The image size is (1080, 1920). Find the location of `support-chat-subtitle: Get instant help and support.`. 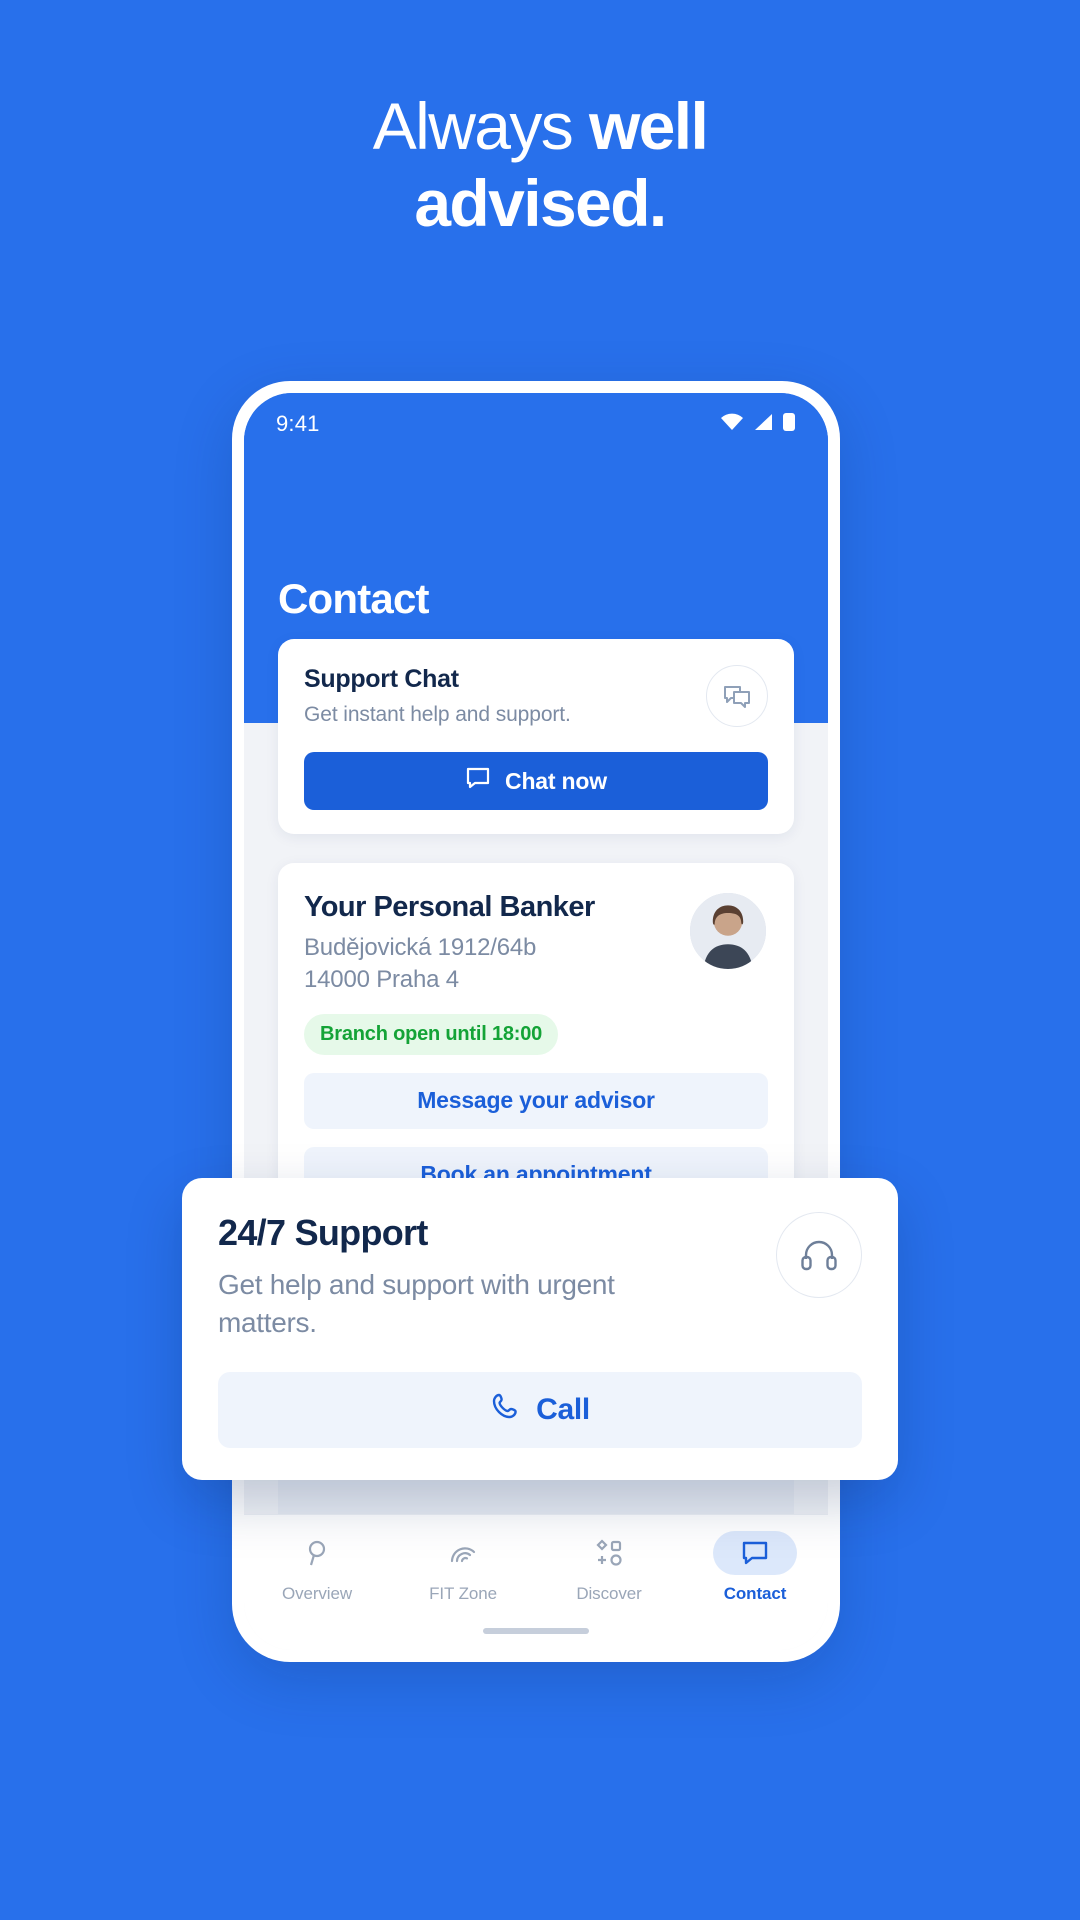

support-chat-subtitle: Get instant help and support. is located at coordinates (437, 714).